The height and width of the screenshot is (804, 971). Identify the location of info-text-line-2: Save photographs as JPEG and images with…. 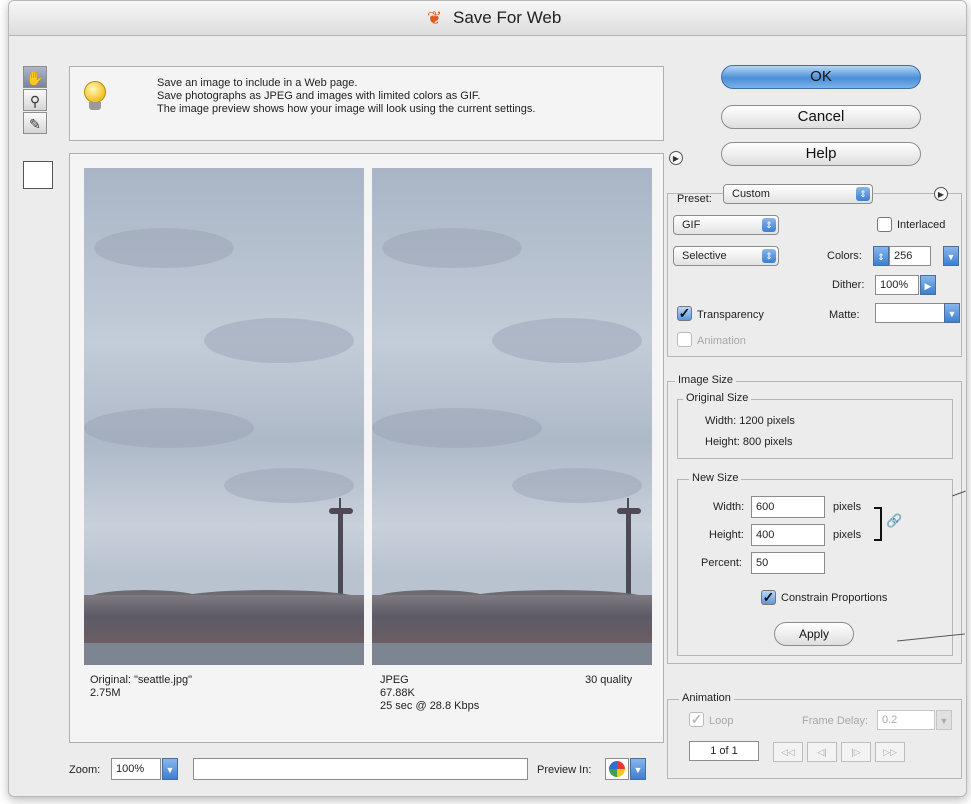
(319, 96).